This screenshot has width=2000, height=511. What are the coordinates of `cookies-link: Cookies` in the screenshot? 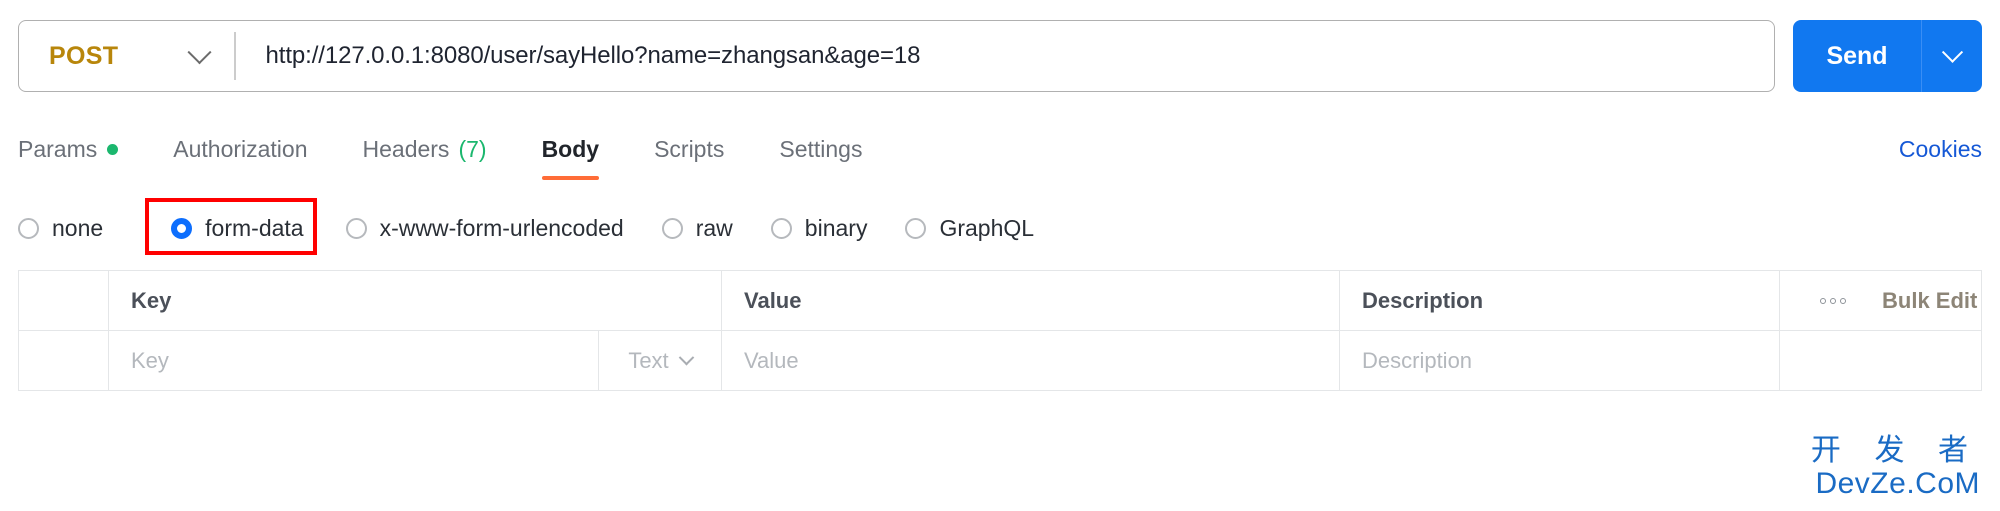 It's located at (1940, 149).